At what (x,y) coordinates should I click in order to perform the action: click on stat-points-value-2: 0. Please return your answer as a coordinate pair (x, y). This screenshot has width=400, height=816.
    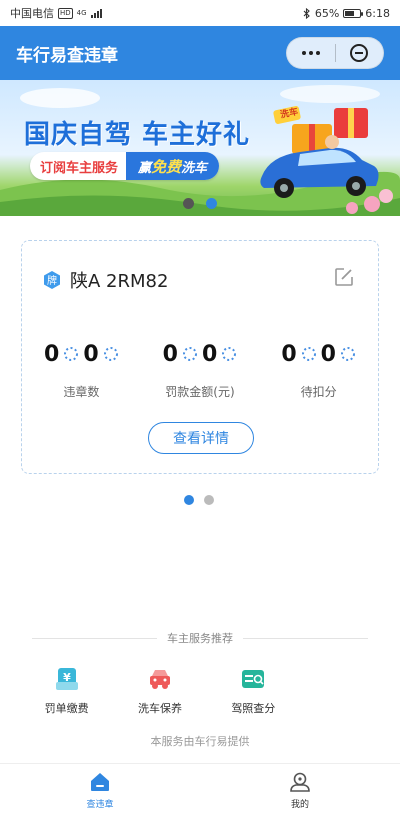
    Looking at the image, I should click on (328, 354).